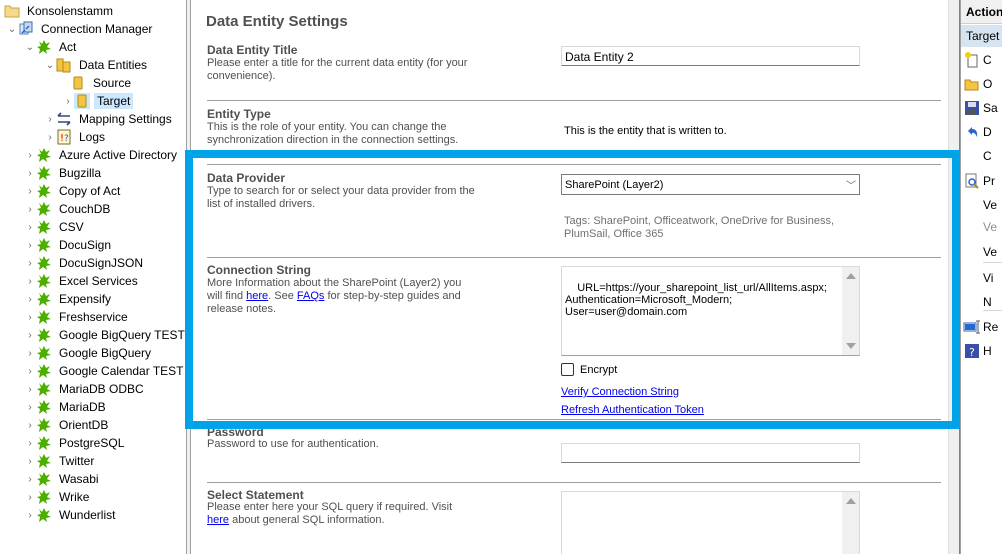 This screenshot has width=1002, height=554. I want to click on tree-item-connection: › Bugzilla, so click(64, 173).